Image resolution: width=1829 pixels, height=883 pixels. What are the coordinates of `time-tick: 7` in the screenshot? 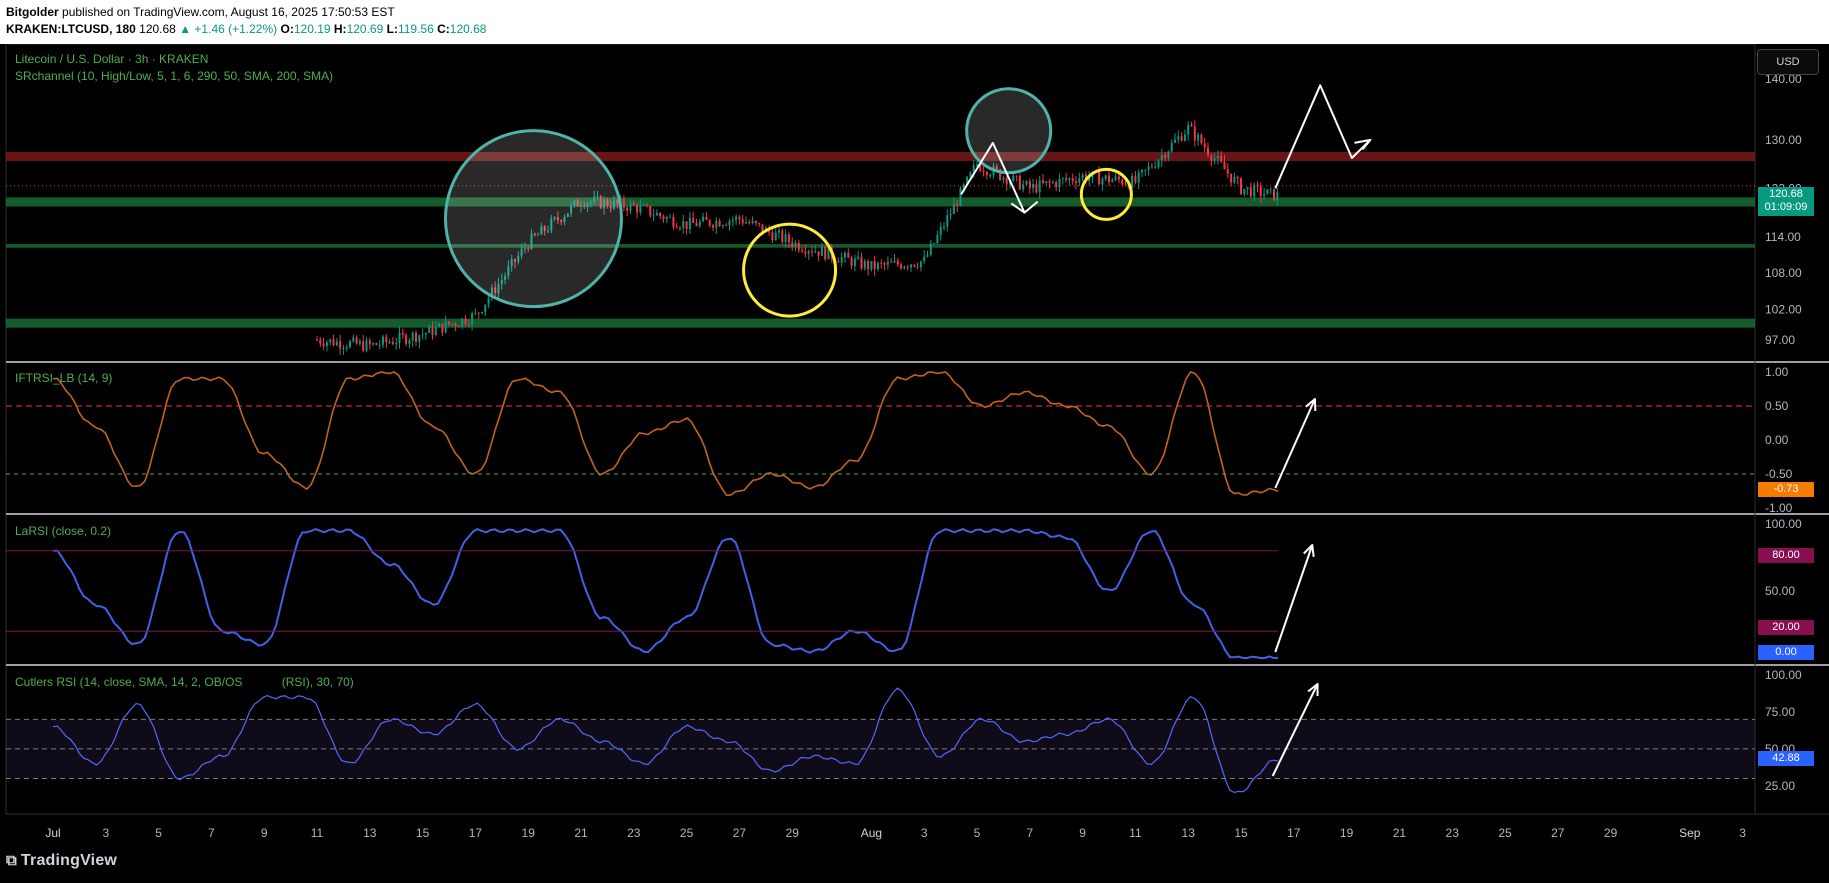 It's located at (1029, 833).